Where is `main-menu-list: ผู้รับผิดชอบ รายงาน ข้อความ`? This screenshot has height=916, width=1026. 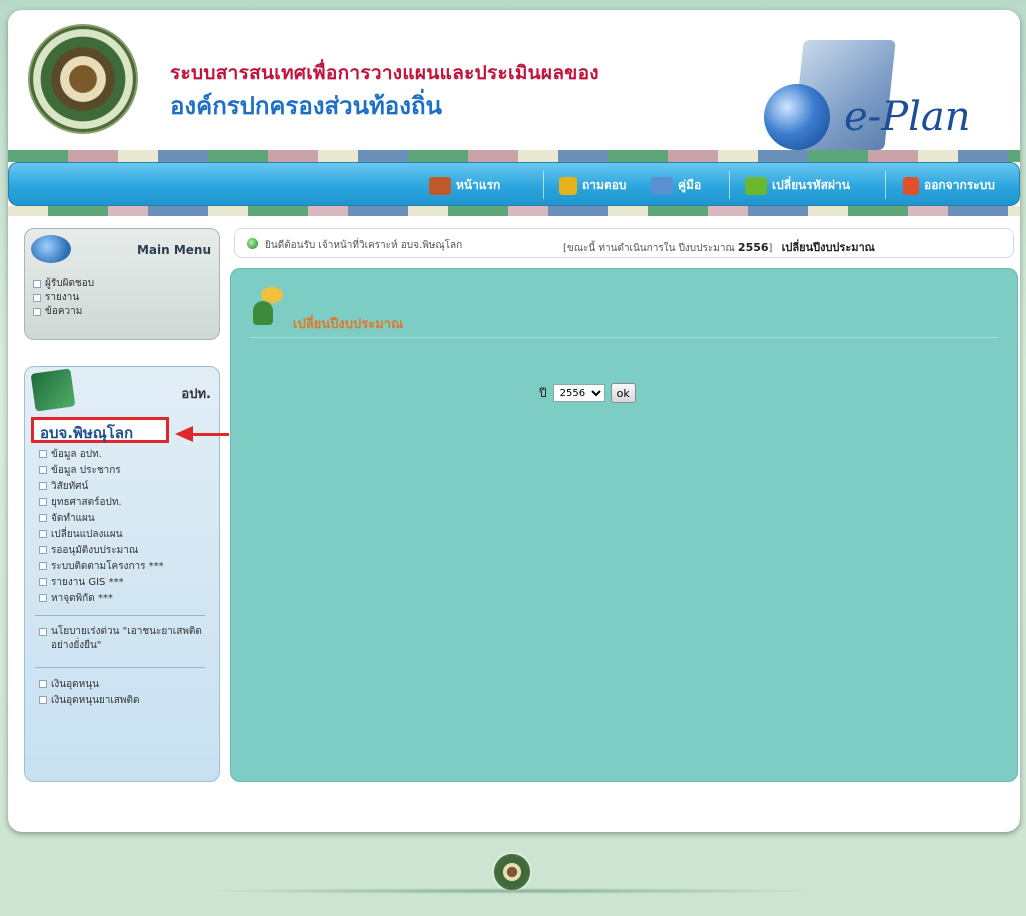 main-menu-list: ผู้รับผิดชอบ รายงาน ข้อความ is located at coordinates (63, 298).